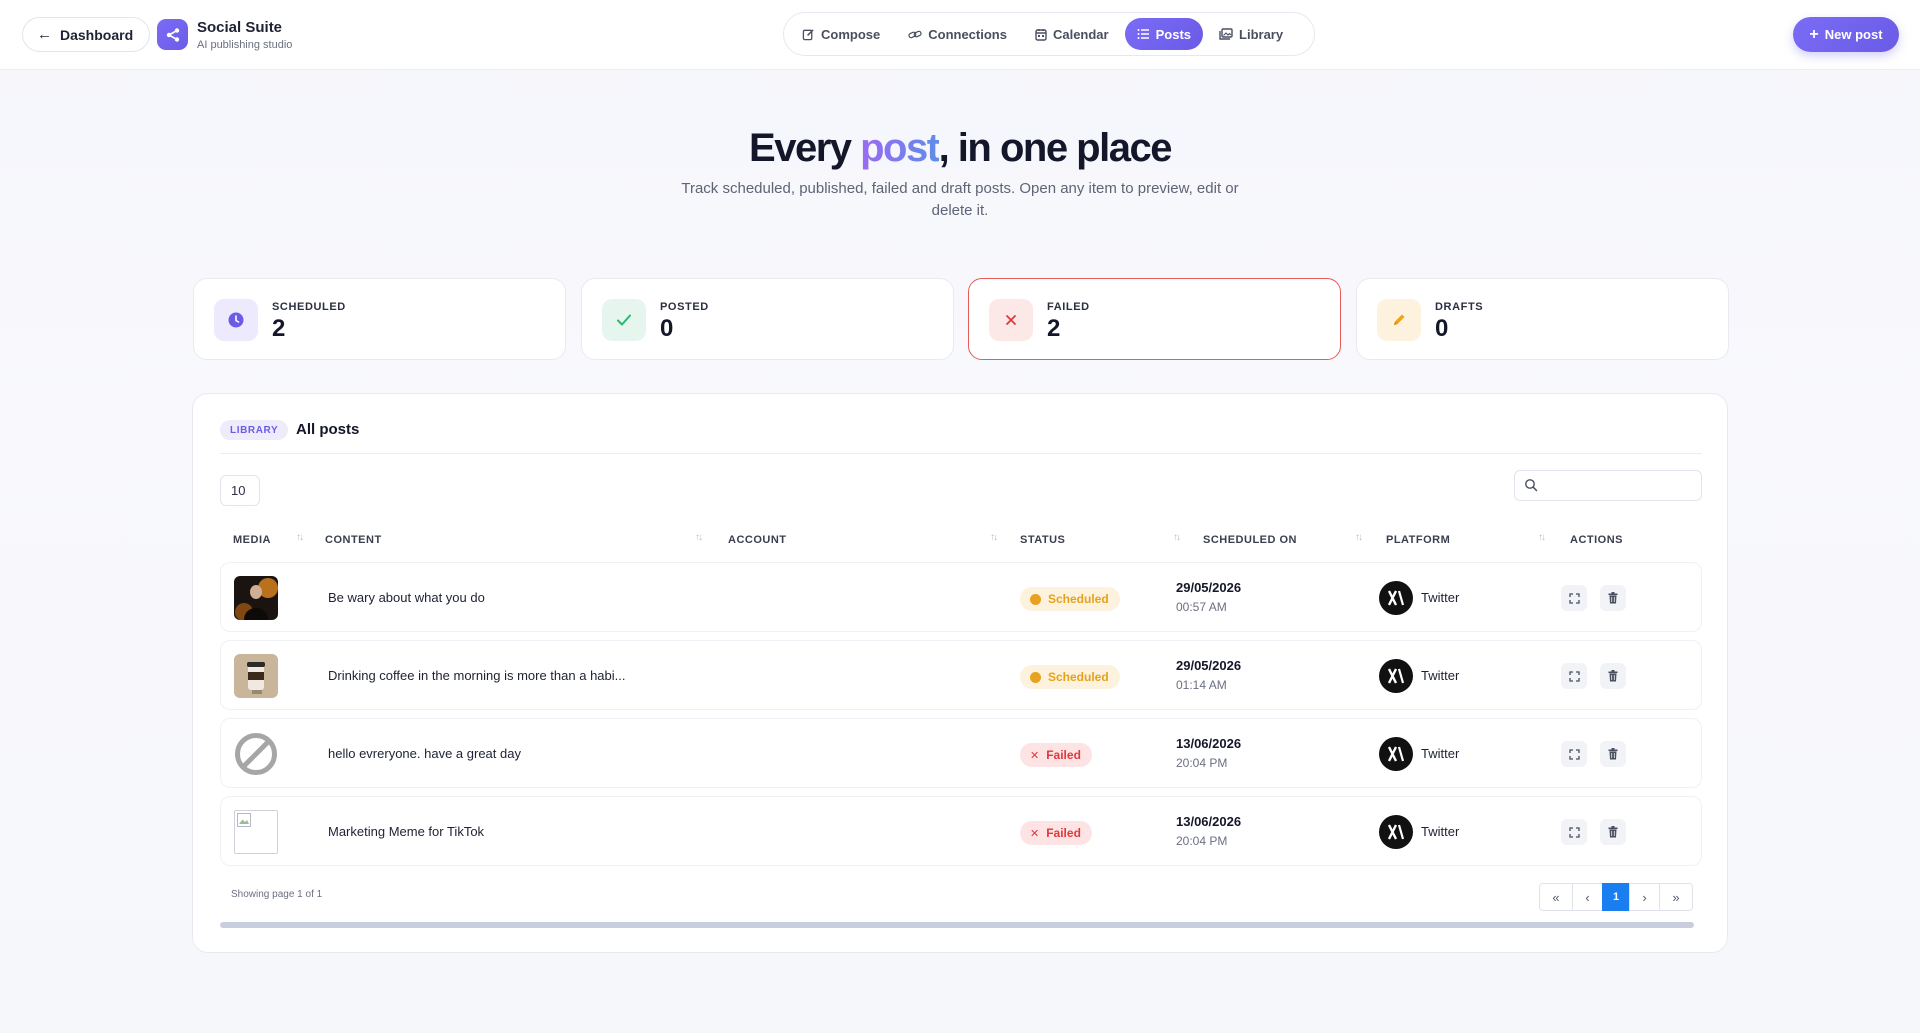  Describe the element at coordinates (1459, 307) in the screenshot. I see `stat-label: DRAFTS` at that location.